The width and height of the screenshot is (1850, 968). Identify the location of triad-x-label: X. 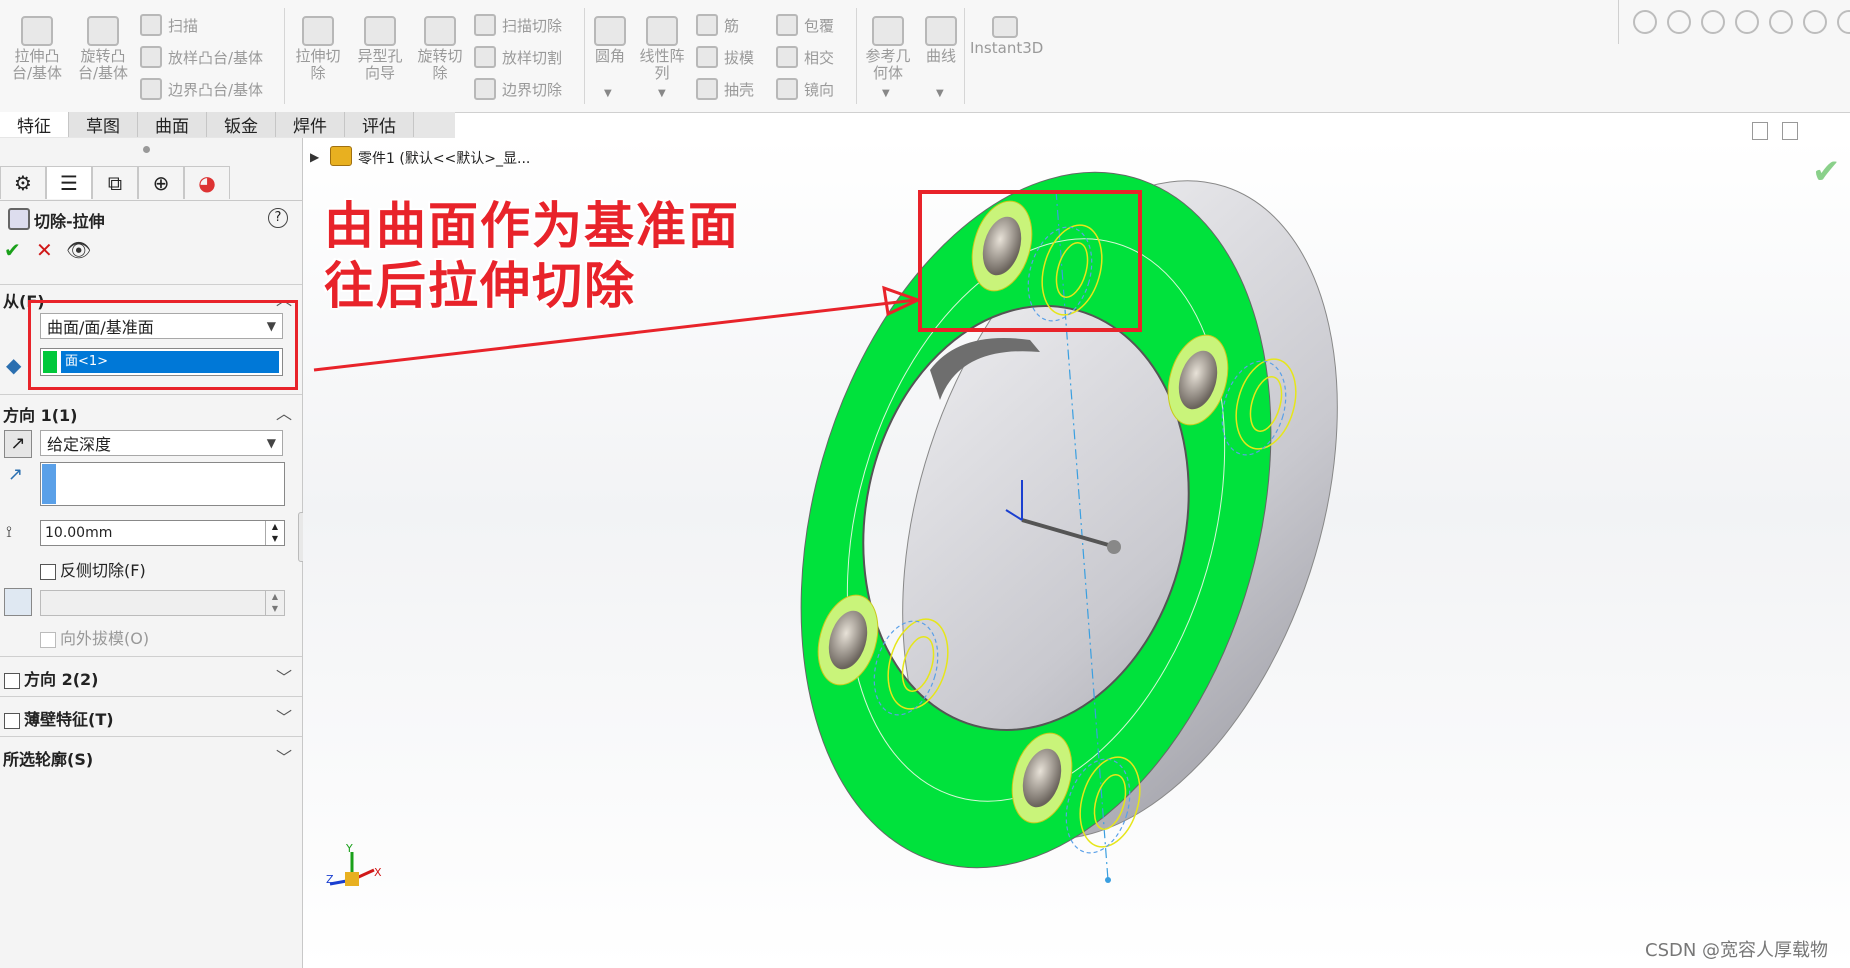
(378, 872).